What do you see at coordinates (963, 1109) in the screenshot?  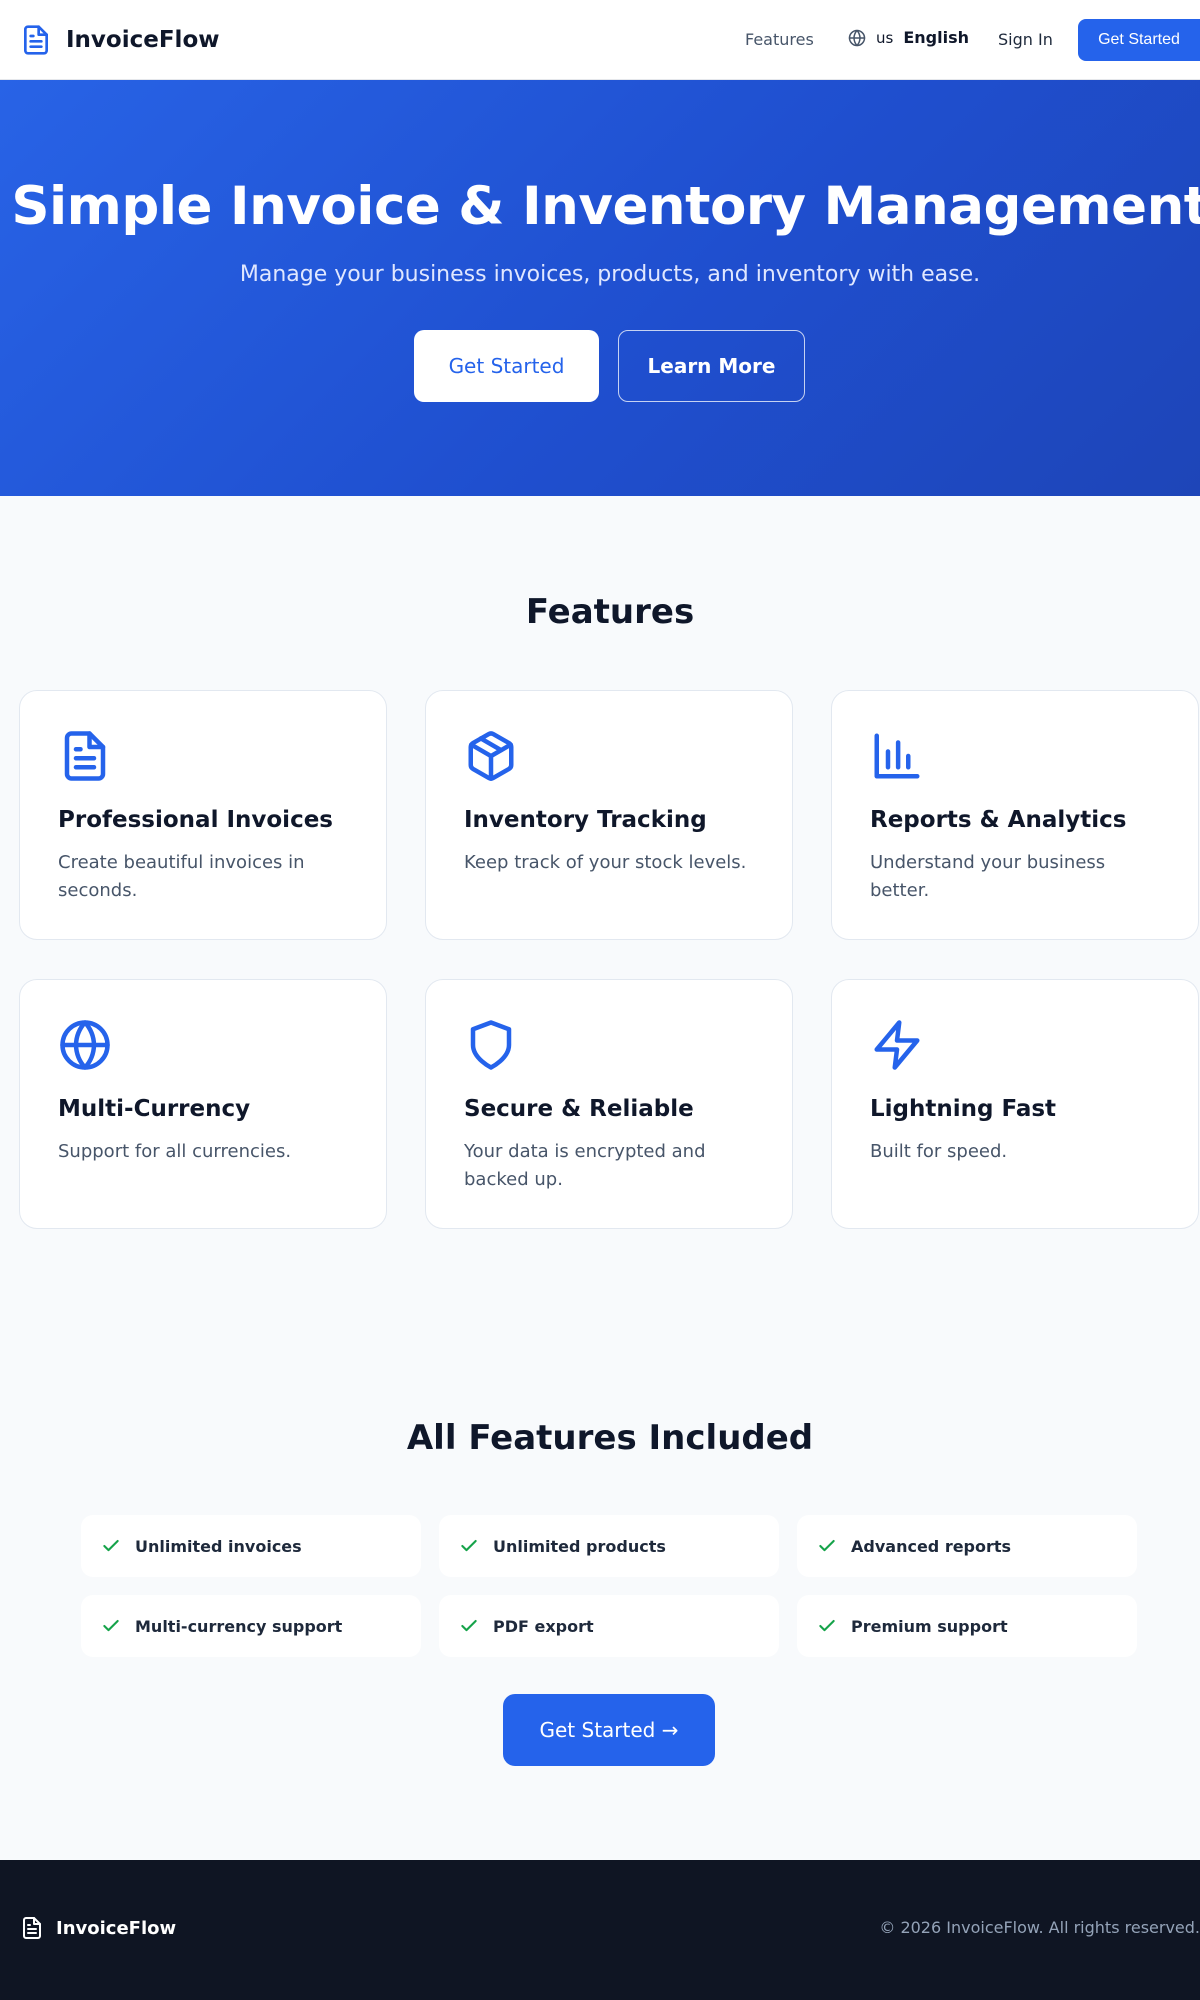 I see `feature-title: Lightning Fast` at bounding box center [963, 1109].